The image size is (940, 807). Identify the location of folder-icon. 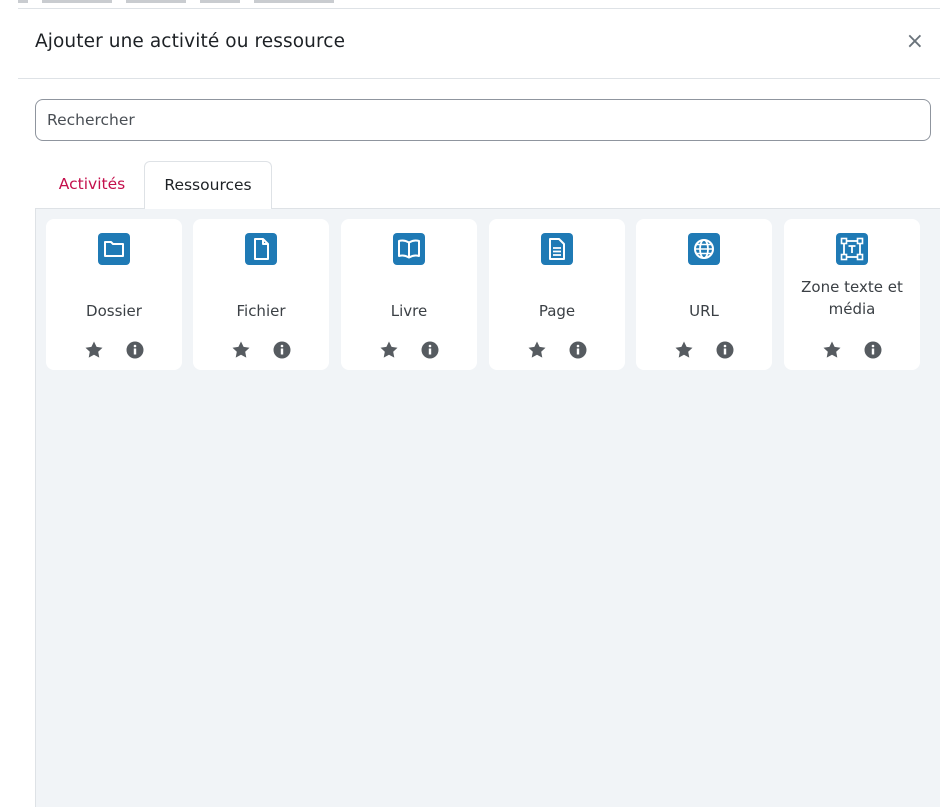
(114, 249).